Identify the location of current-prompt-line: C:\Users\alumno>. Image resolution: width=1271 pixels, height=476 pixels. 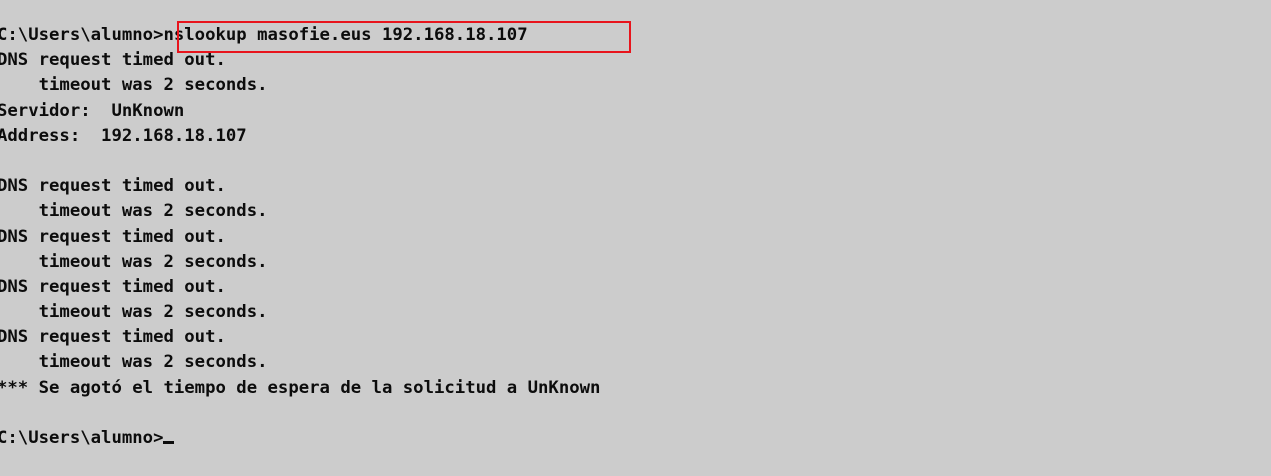
(300, 438).